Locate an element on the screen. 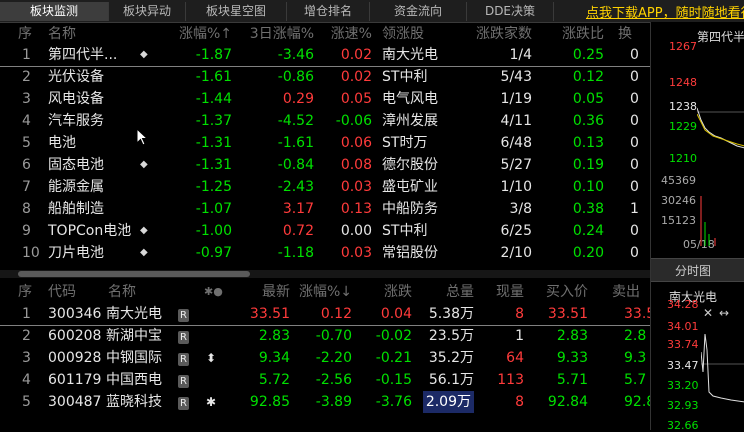  intraday-chart-tab: 分时图 is located at coordinates (697, 270).